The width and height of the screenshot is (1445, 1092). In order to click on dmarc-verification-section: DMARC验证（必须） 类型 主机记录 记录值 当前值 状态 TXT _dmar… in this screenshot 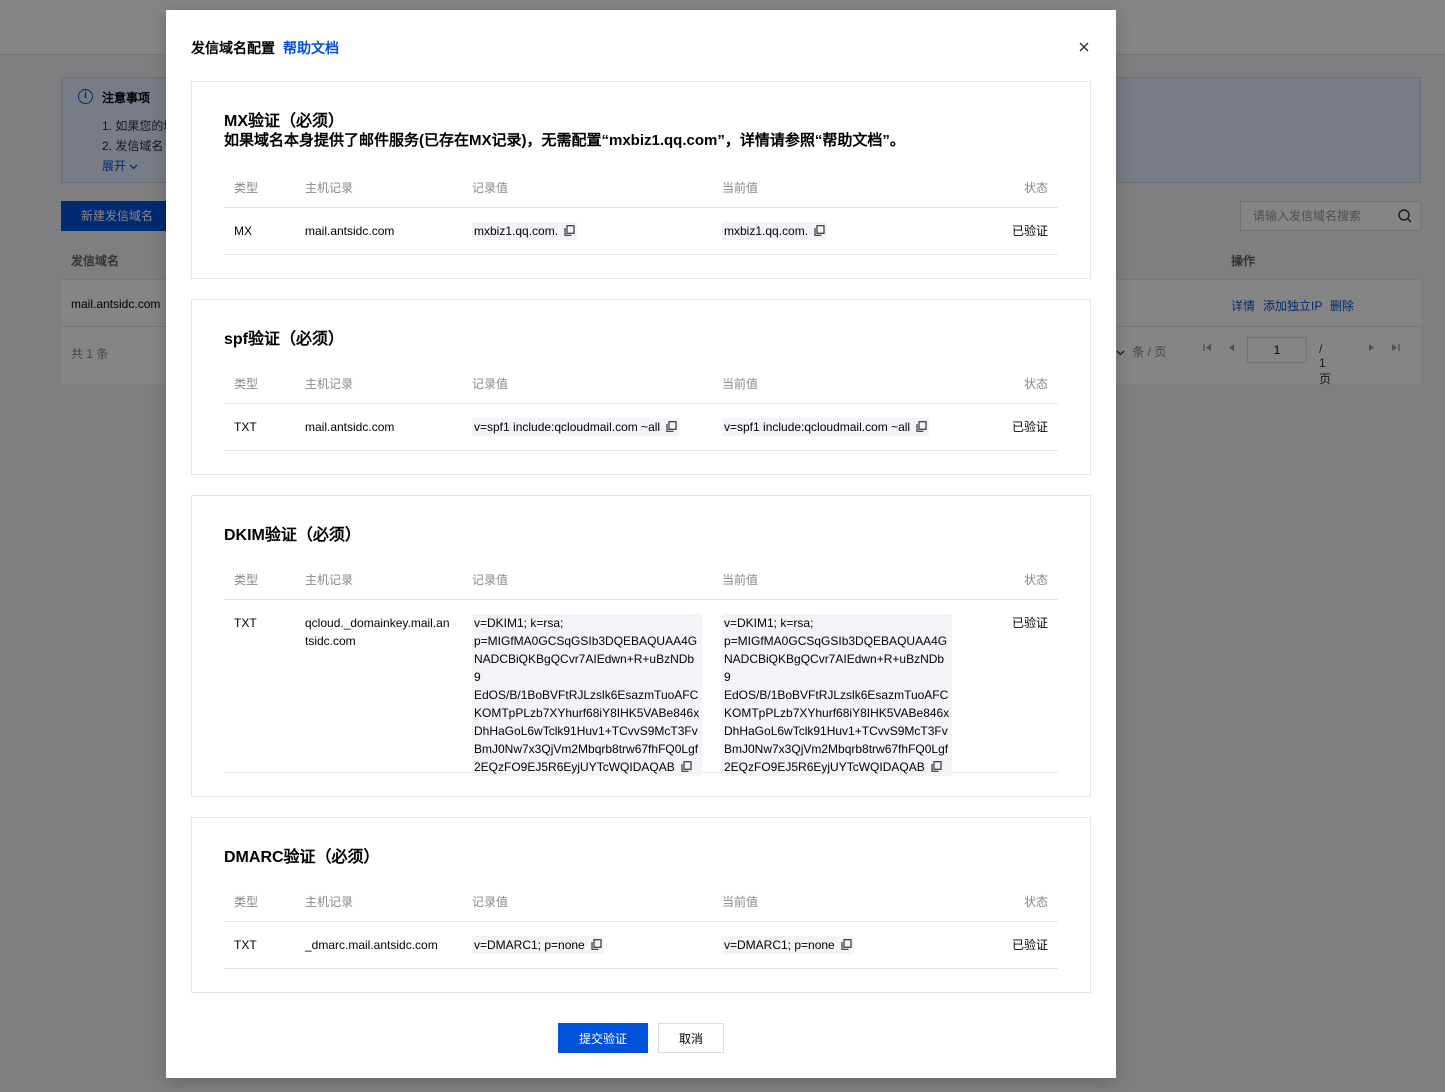, I will do `click(641, 905)`.